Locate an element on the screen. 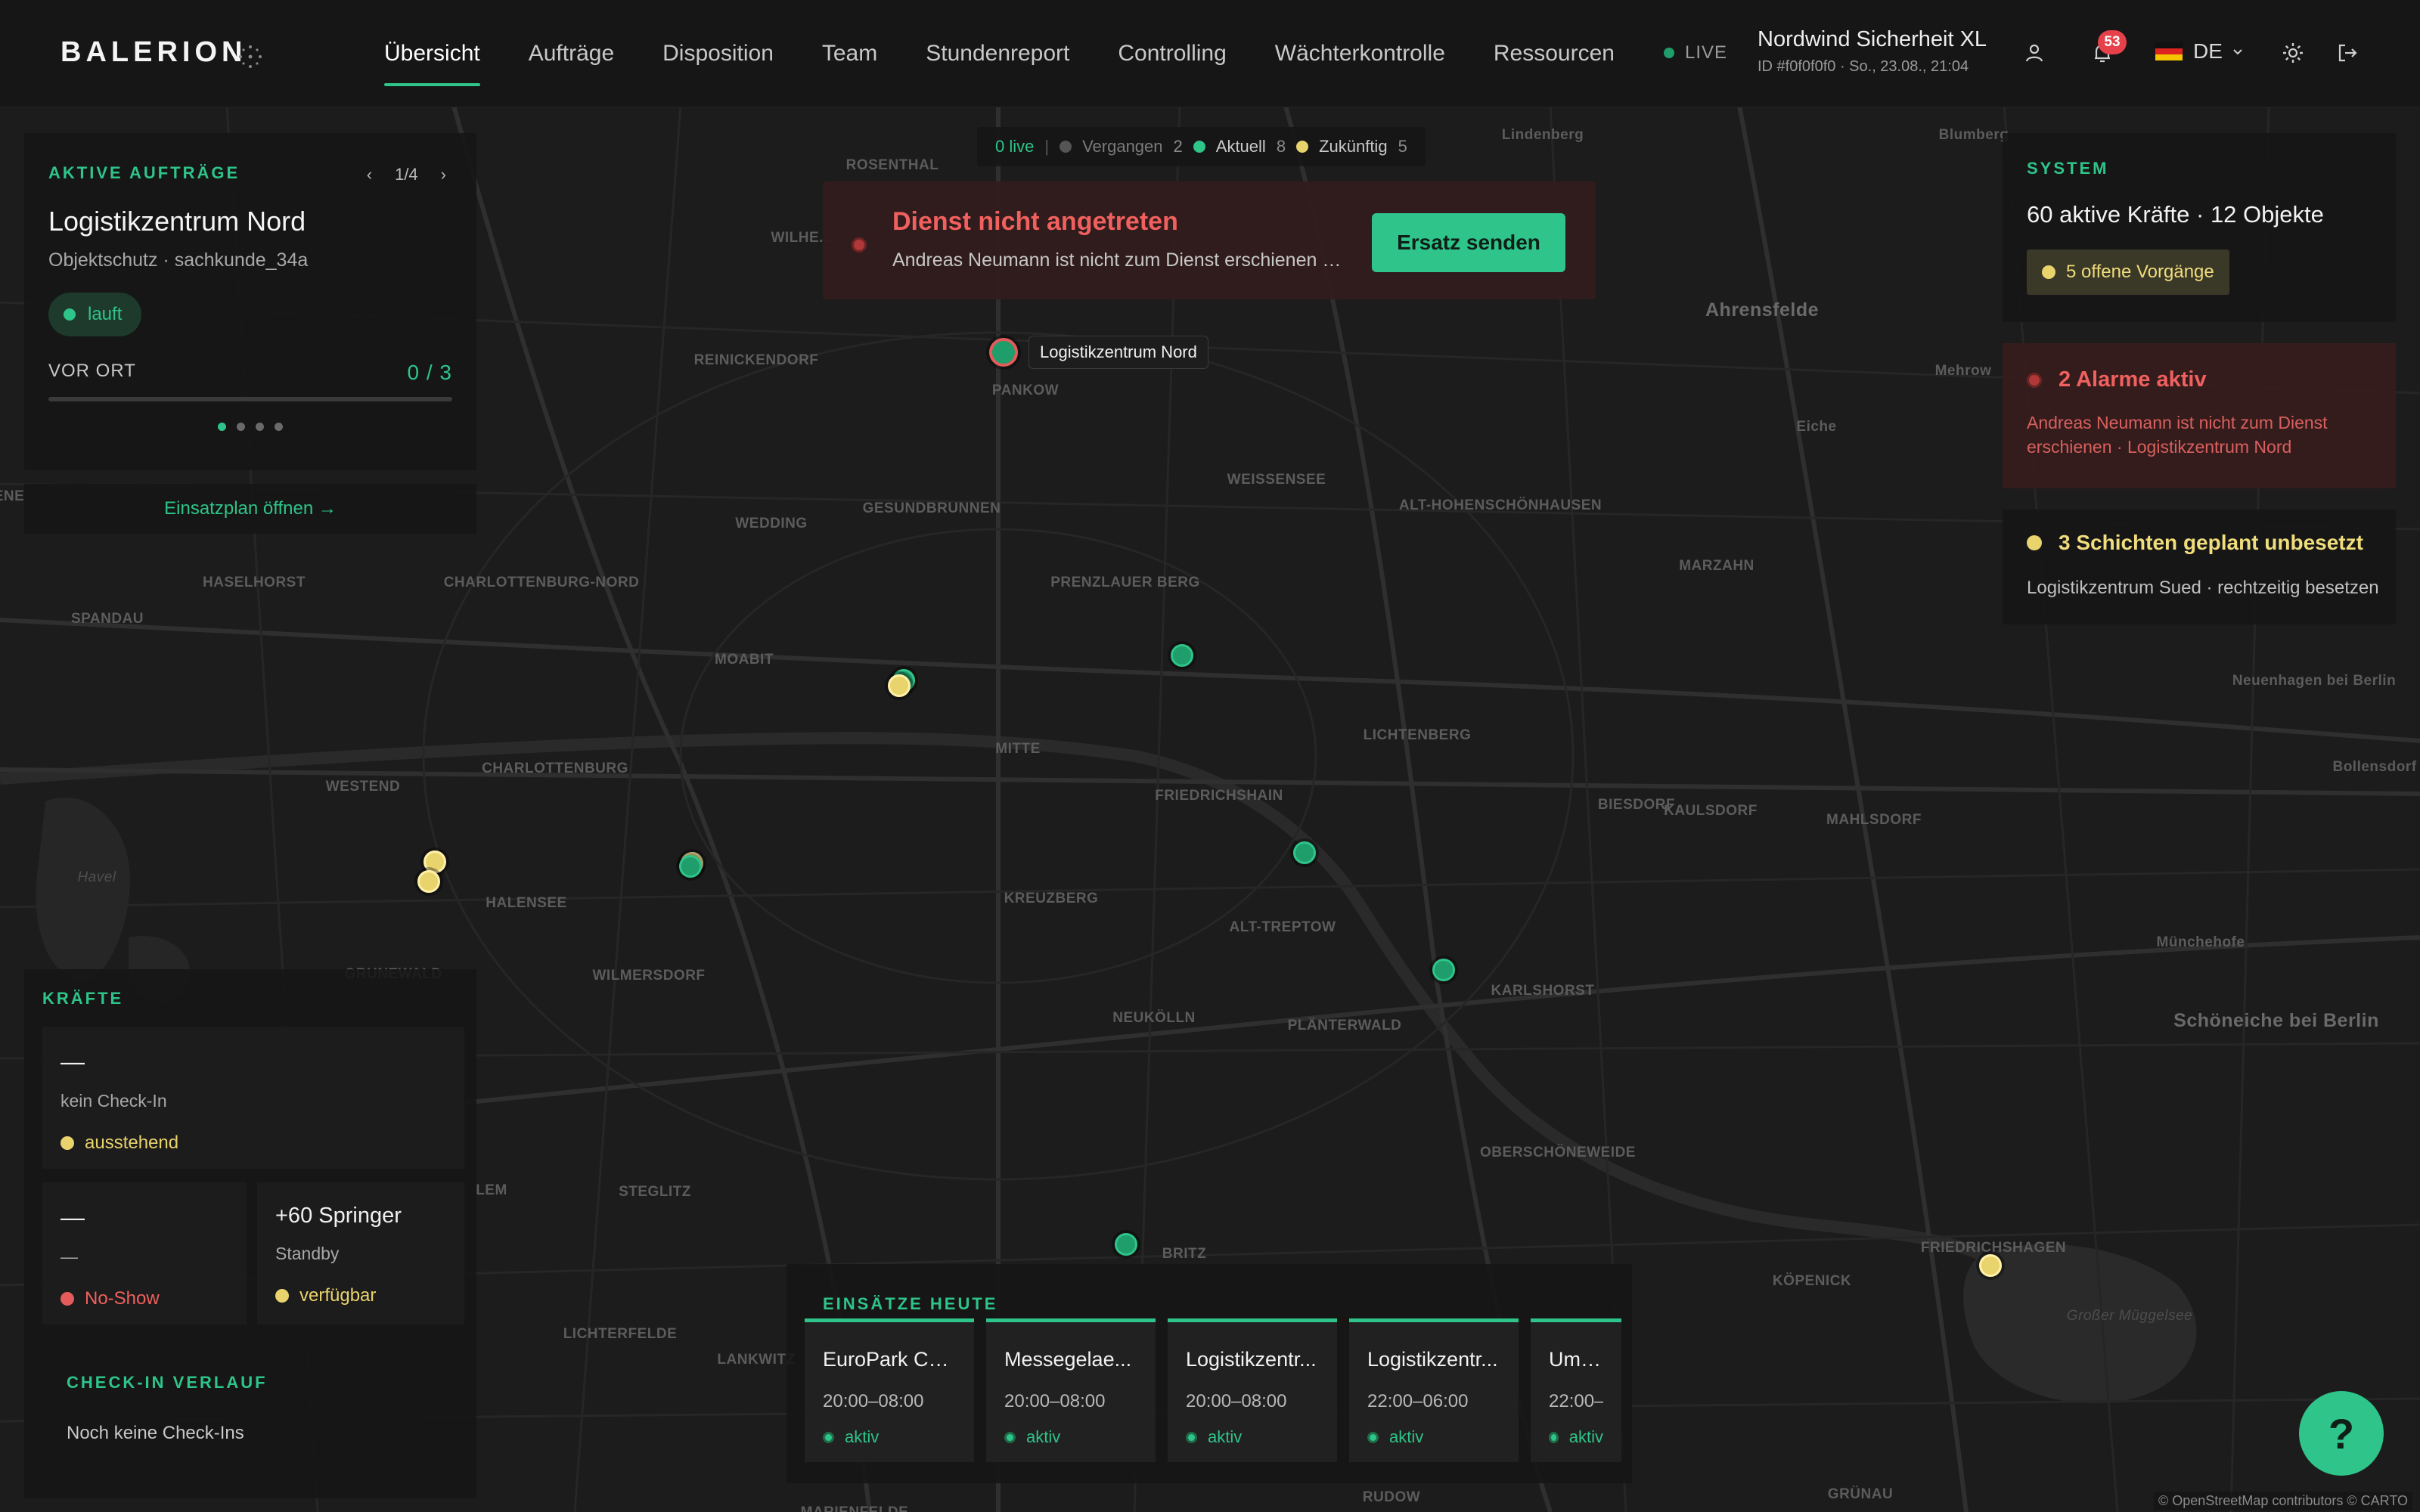  help-button: ? is located at coordinates (2341, 1433).